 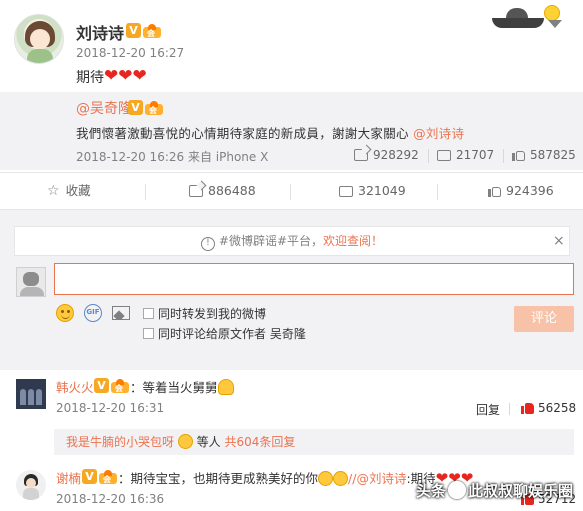 What do you see at coordinates (232, 334) in the screenshot?
I see `original-author-option-label: 同时评论给原文作者 吴奇隆` at bounding box center [232, 334].